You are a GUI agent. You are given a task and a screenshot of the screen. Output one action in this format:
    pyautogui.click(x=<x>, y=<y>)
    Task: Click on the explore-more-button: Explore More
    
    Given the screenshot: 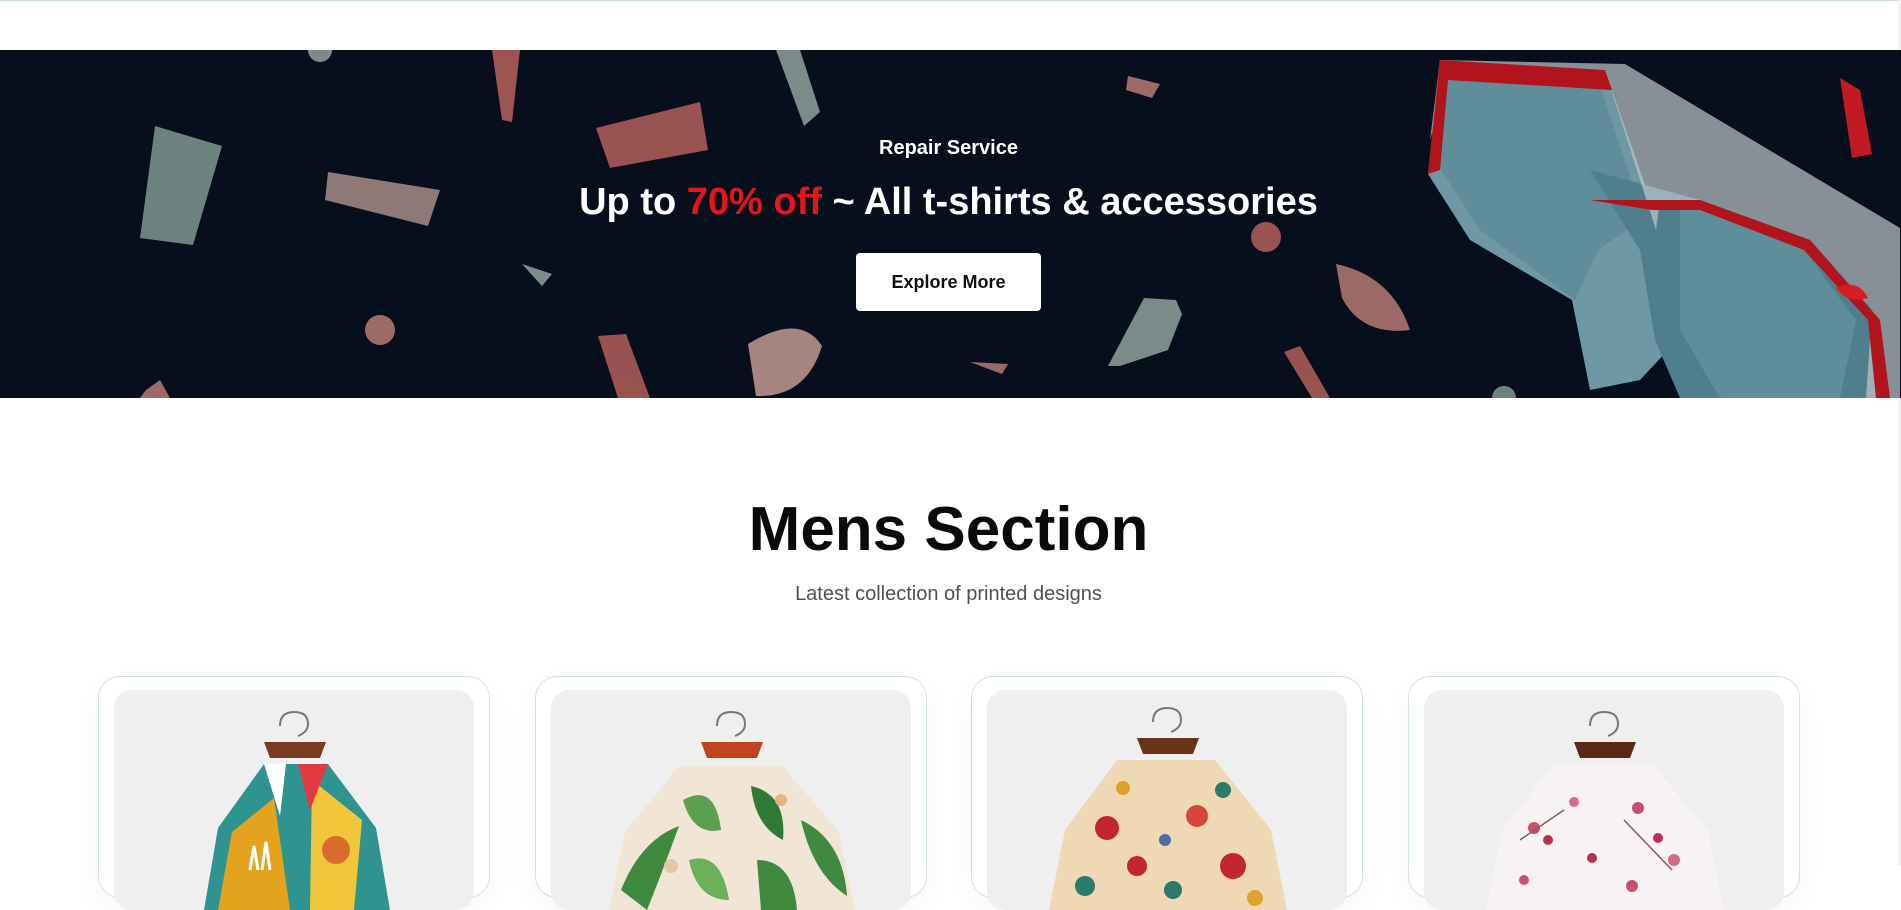 What is the action you would take?
    pyautogui.click(x=948, y=282)
    